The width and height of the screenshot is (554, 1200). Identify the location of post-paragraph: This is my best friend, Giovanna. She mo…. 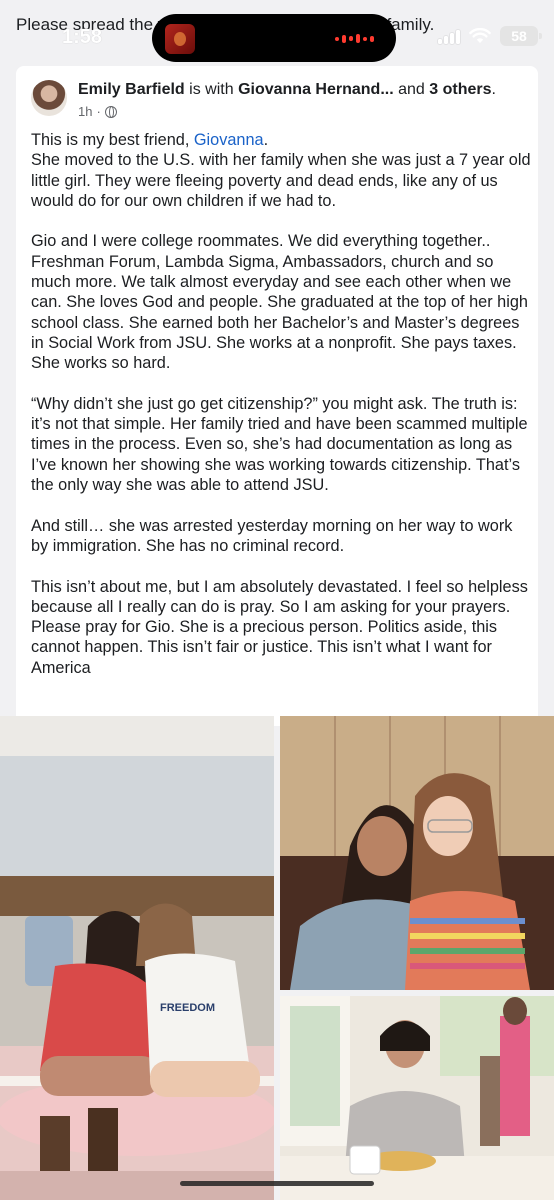
(281, 170).